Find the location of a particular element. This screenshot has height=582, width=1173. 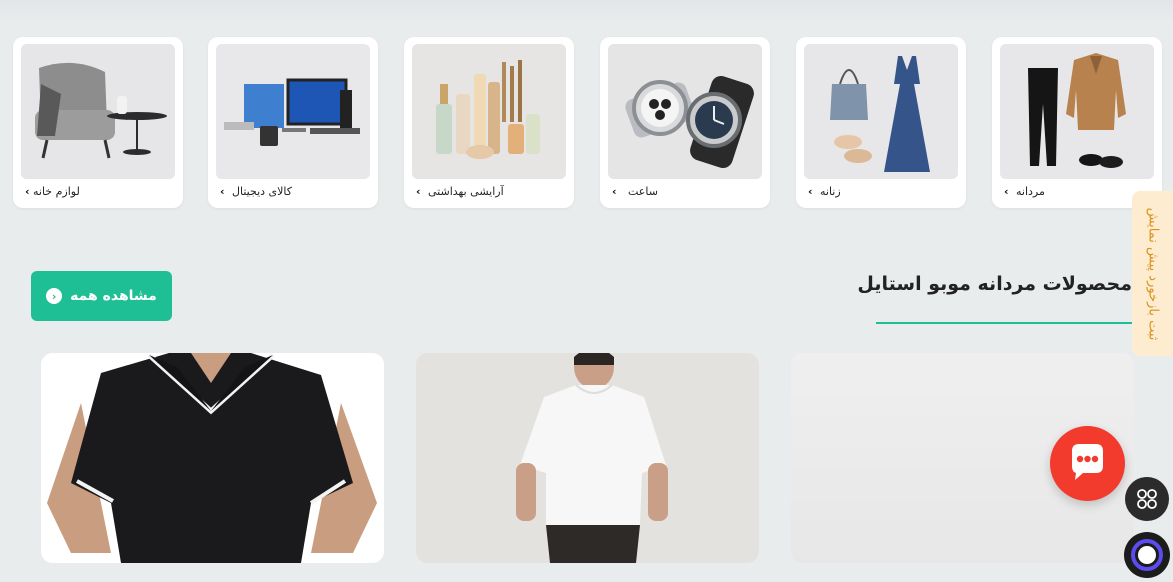

watches-image is located at coordinates (685, 111).